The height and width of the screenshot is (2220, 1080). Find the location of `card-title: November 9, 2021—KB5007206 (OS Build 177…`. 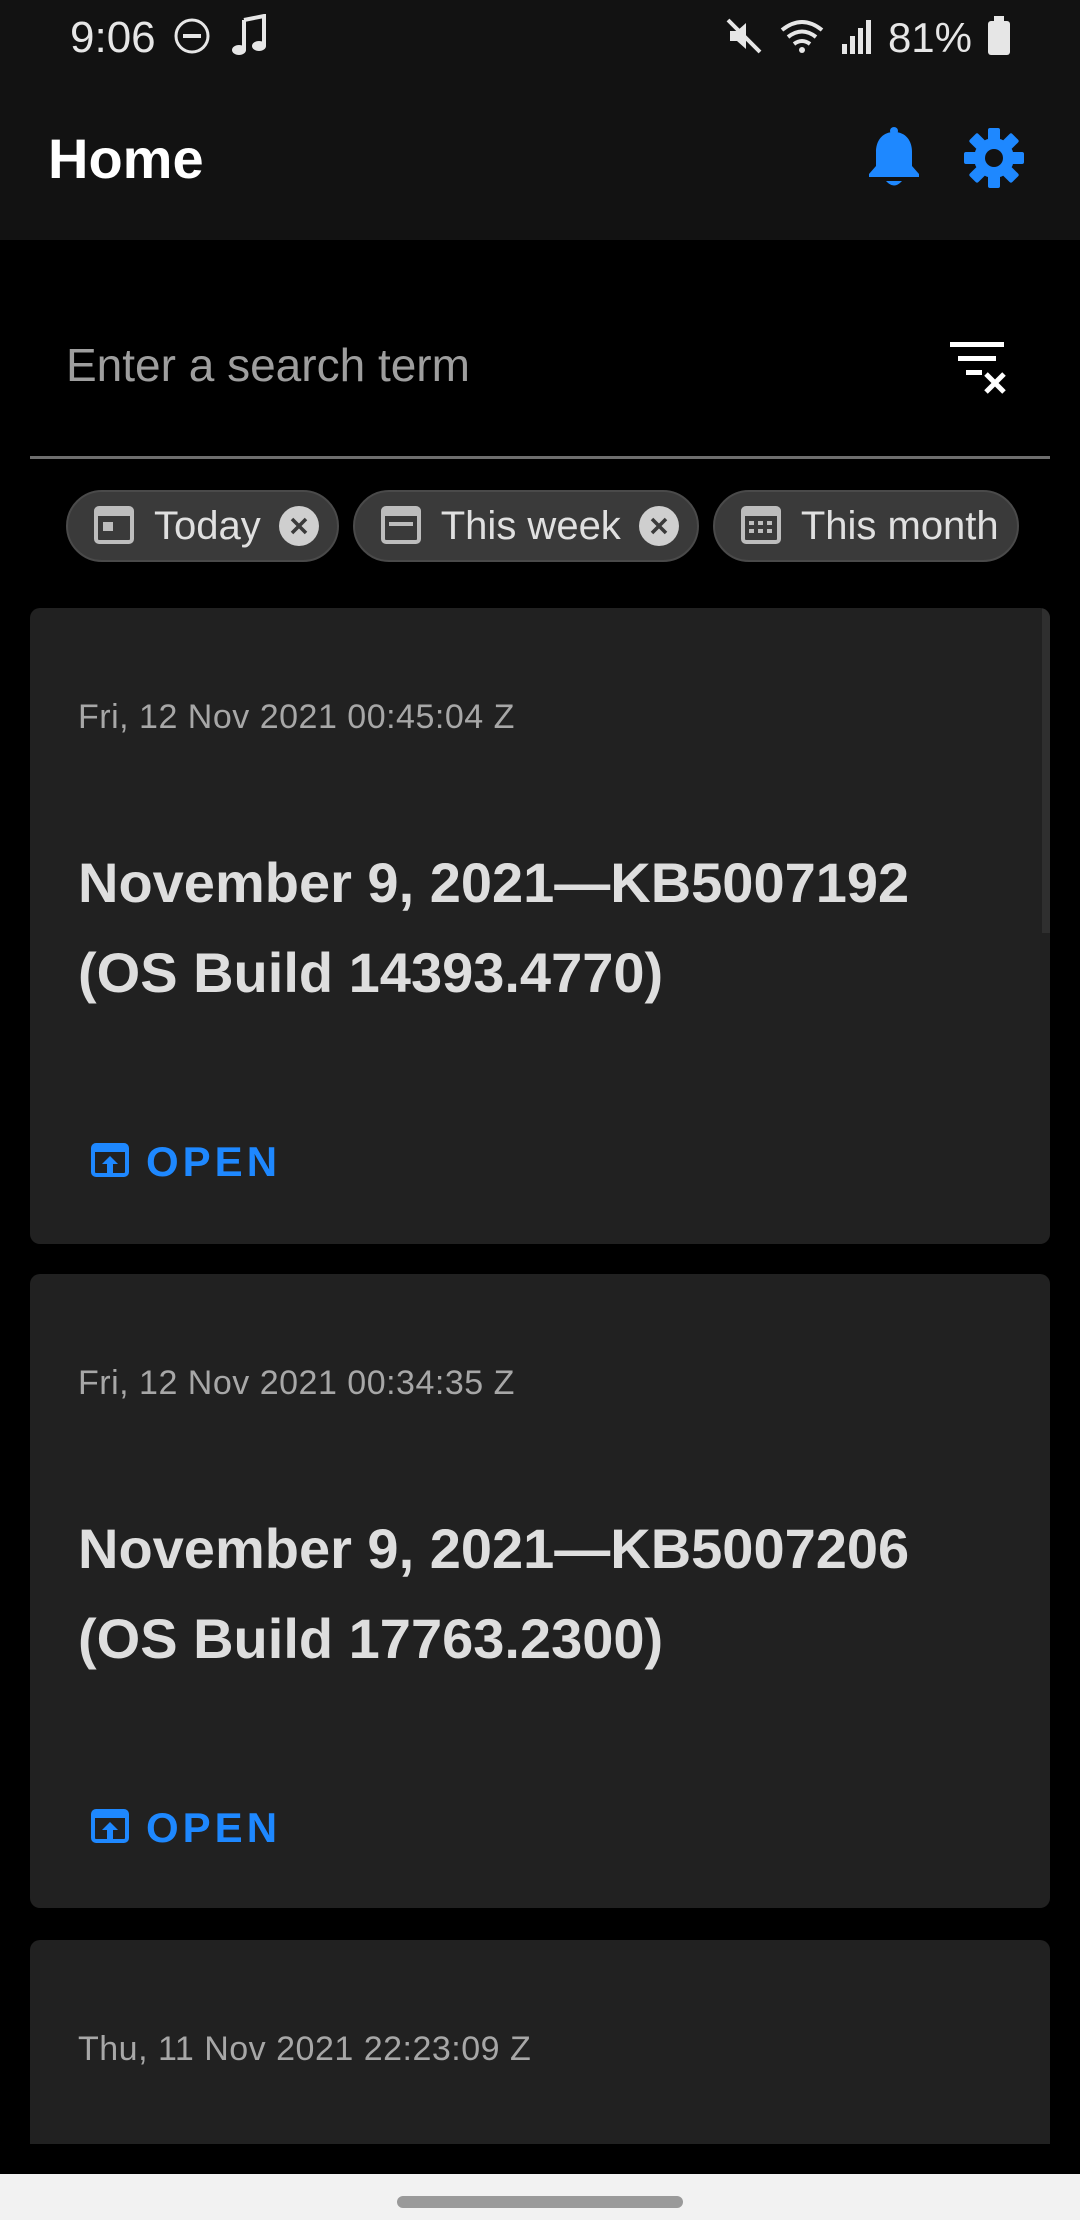

card-title: November 9, 2021—KB5007206 (OS Build 177… is located at coordinates (494, 1593).